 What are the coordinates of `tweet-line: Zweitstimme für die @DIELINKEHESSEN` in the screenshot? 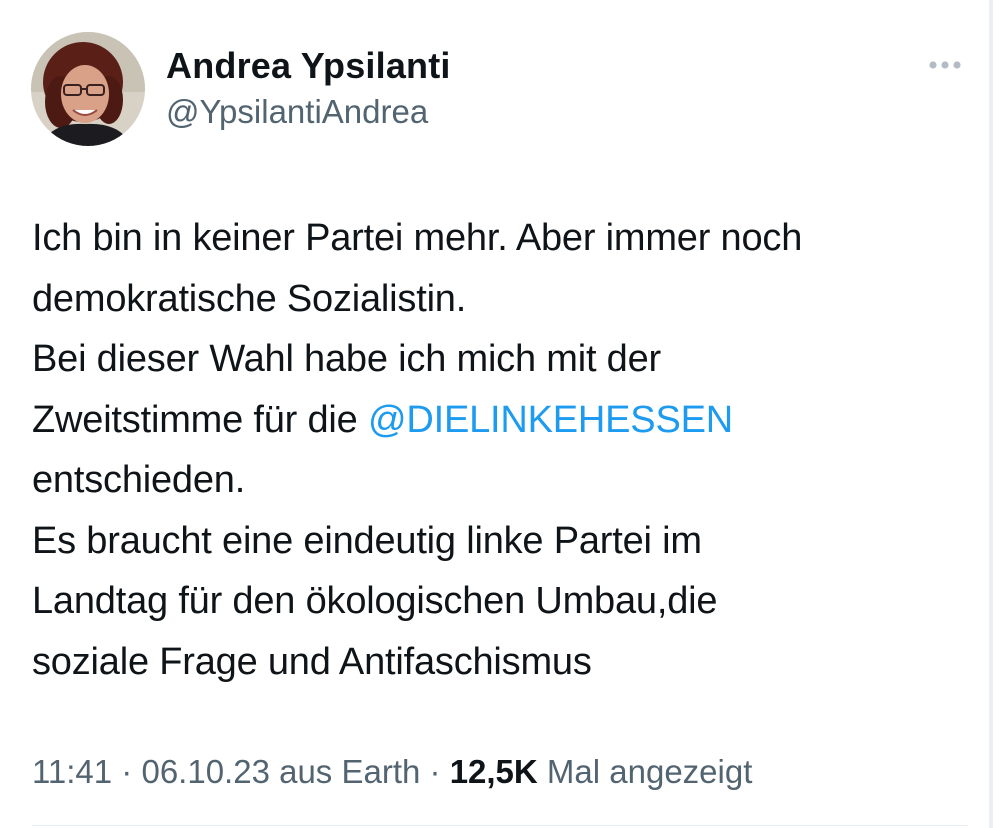 It's located at (507, 420).